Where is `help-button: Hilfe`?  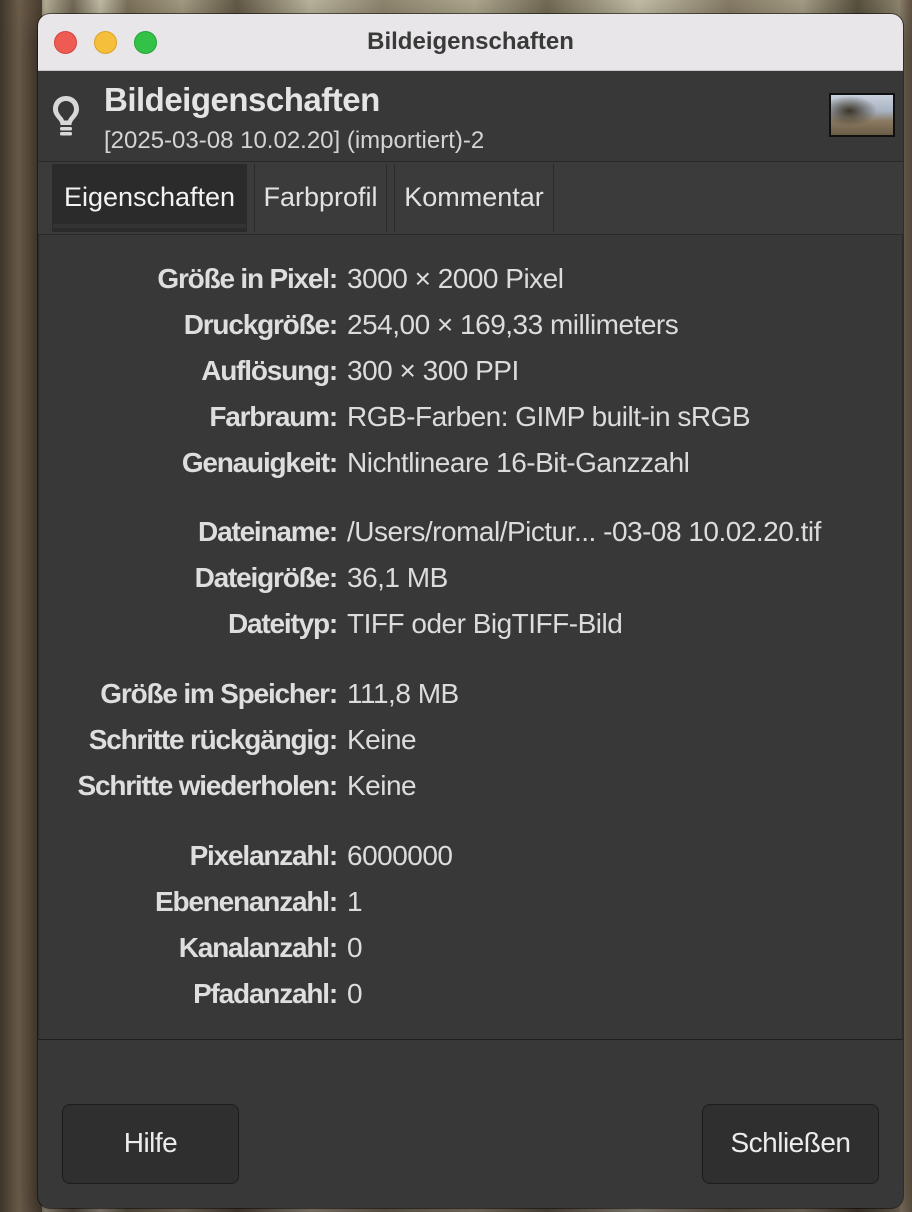
help-button: Hilfe is located at coordinates (150, 1144).